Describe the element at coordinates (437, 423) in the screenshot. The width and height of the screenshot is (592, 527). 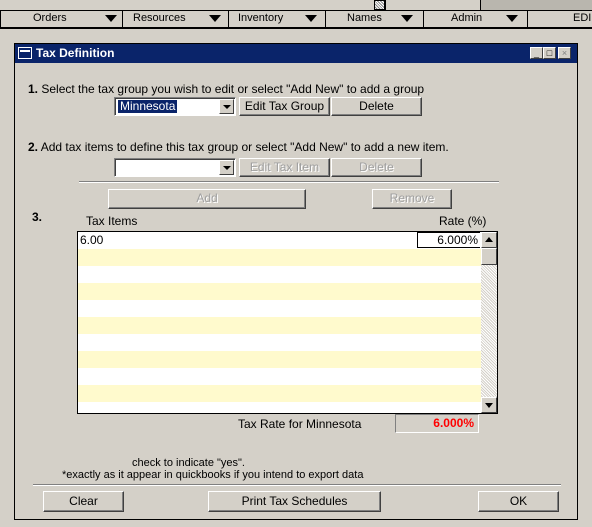
I see `tax-rate-total-value: 6.000%` at that location.